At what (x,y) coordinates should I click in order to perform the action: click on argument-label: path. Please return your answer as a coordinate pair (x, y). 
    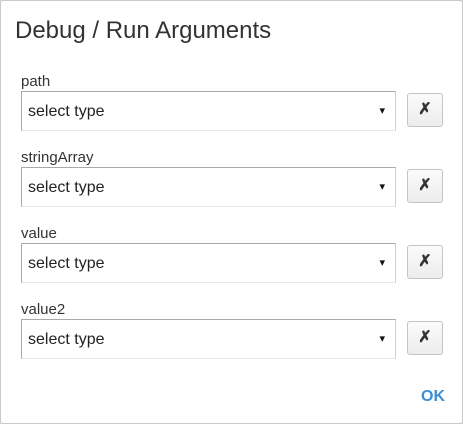
    Looking at the image, I should click on (36, 81).